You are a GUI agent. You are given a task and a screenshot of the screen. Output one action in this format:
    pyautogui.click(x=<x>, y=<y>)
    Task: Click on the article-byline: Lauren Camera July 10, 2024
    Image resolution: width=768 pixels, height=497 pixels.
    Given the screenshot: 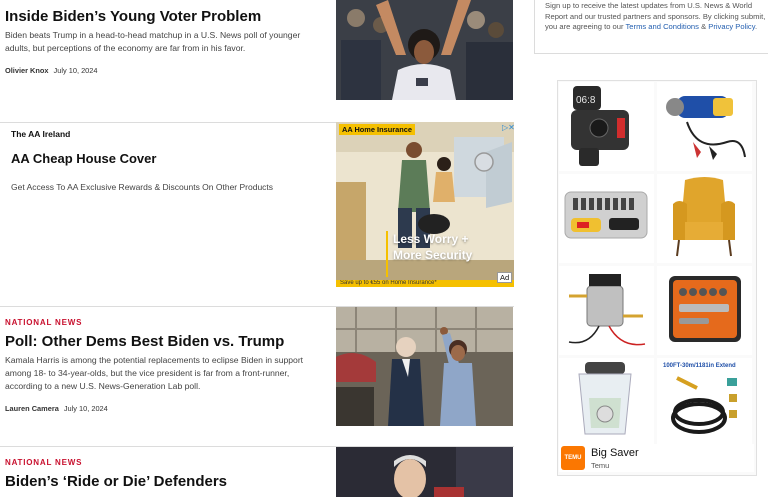 What is the action you would take?
    pyautogui.click(x=56, y=408)
    